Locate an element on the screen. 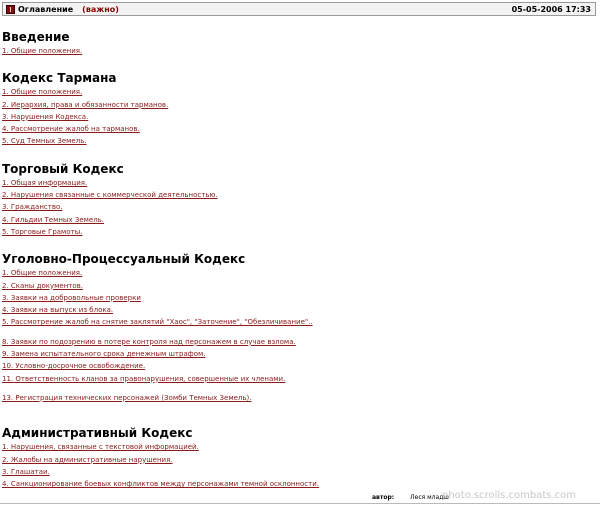 The height and width of the screenshot is (508, 600). section-title-trade-code: Торговый Кодекс is located at coordinates (63, 168).